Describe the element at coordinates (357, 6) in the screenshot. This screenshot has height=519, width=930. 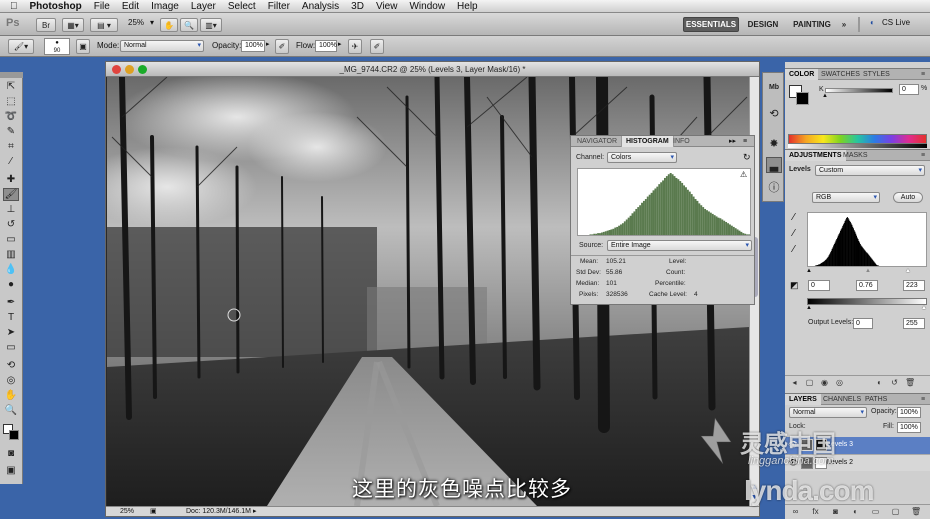
I see `menu-3d: 3D` at that location.